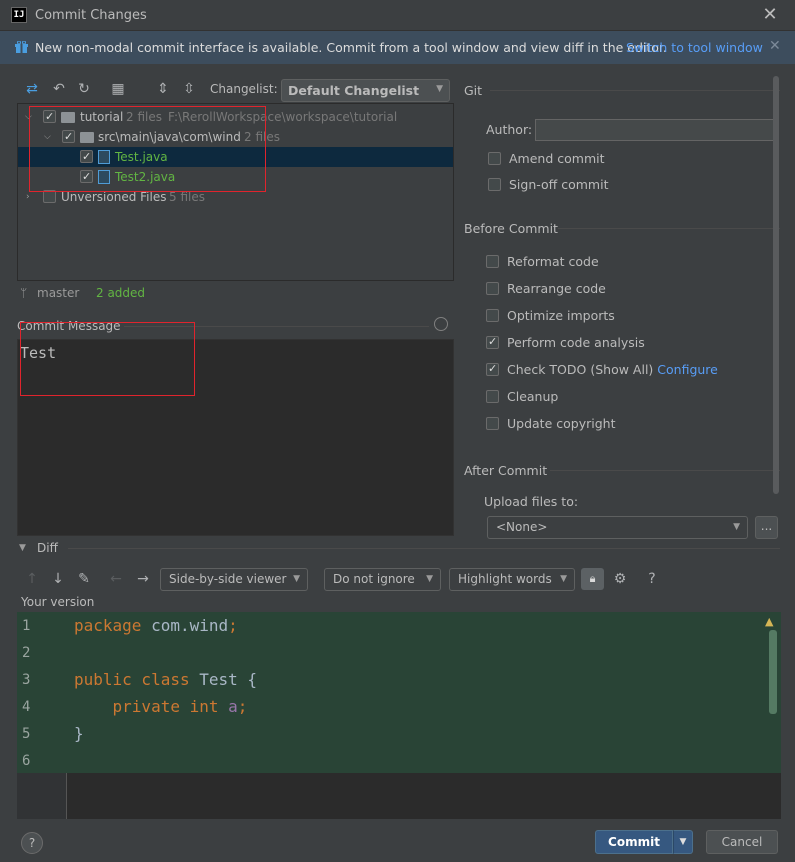 This screenshot has height=862, width=795. Describe the element at coordinates (687, 369) in the screenshot. I see `configure-link: Configure` at that location.